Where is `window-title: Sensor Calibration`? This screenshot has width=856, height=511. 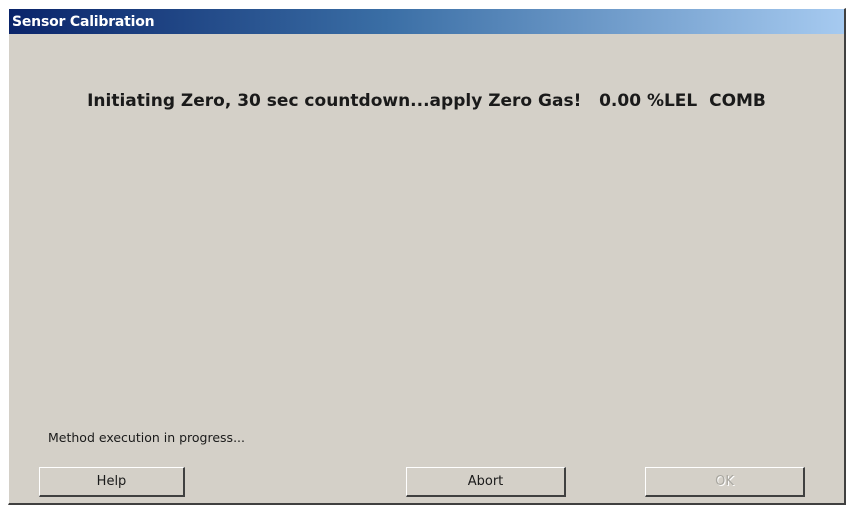
window-title: Sensor Calibration is located at coordinates (83, 21).